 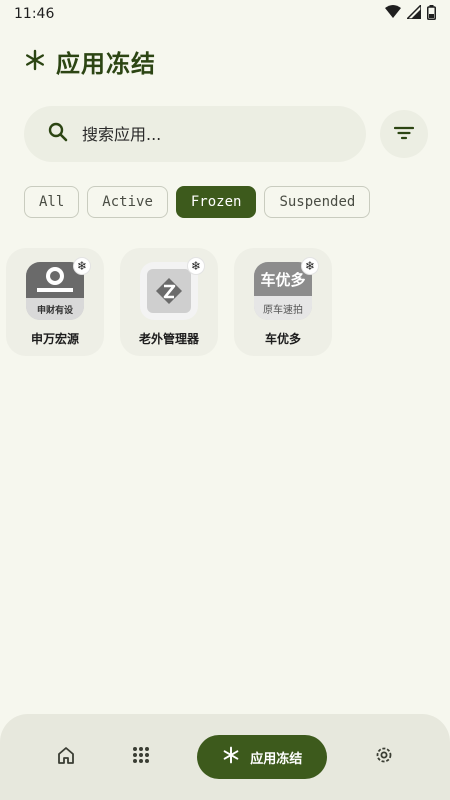 I want to click on app-icon-wrap: 车优多 原车速拍 ❄, so click(x=286, y=289).